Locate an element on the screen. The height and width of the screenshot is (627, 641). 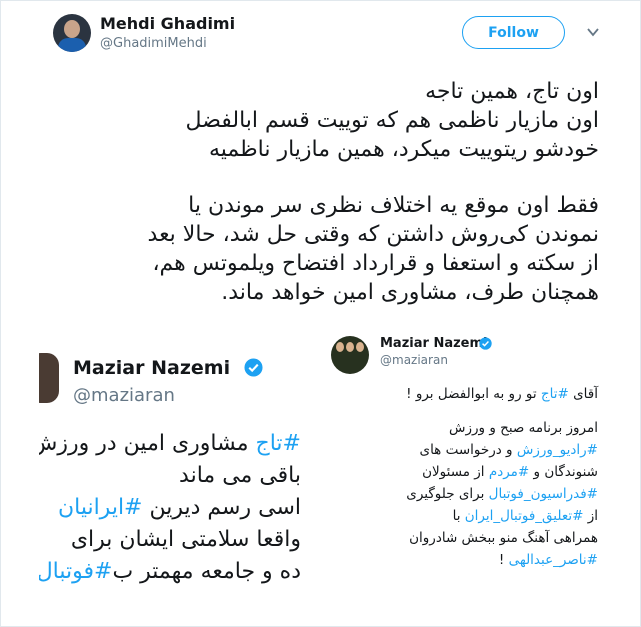
hashtag: #تعلیق_فوتبال_ایران is located at coordinates (524, 516).